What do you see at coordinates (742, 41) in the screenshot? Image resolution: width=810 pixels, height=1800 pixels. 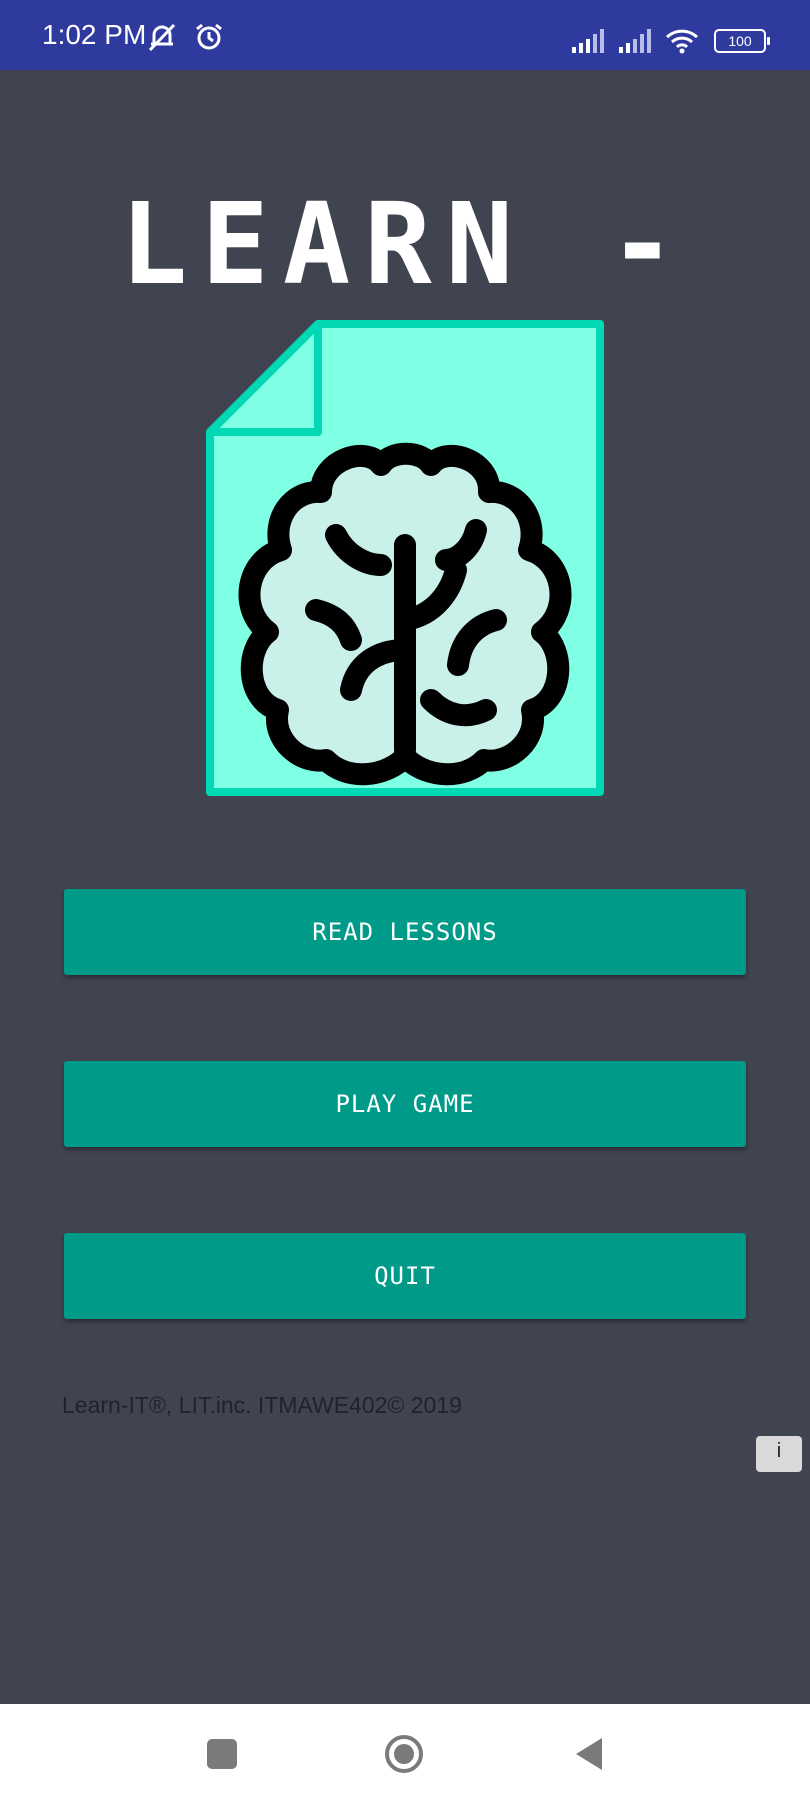 I see `battery-icon: 100` at bounding box center [742, 41].